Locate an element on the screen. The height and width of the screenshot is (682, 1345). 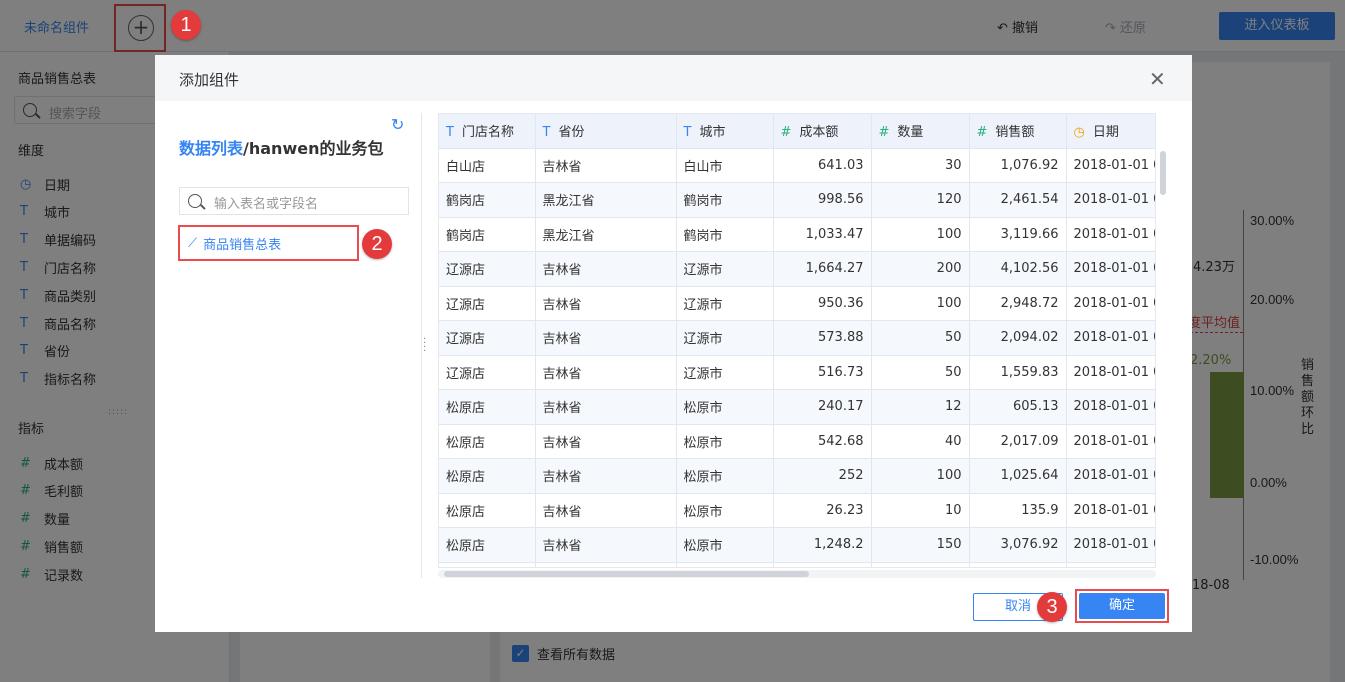
step-badge-2: 2 is located at coordinates (377, 244).